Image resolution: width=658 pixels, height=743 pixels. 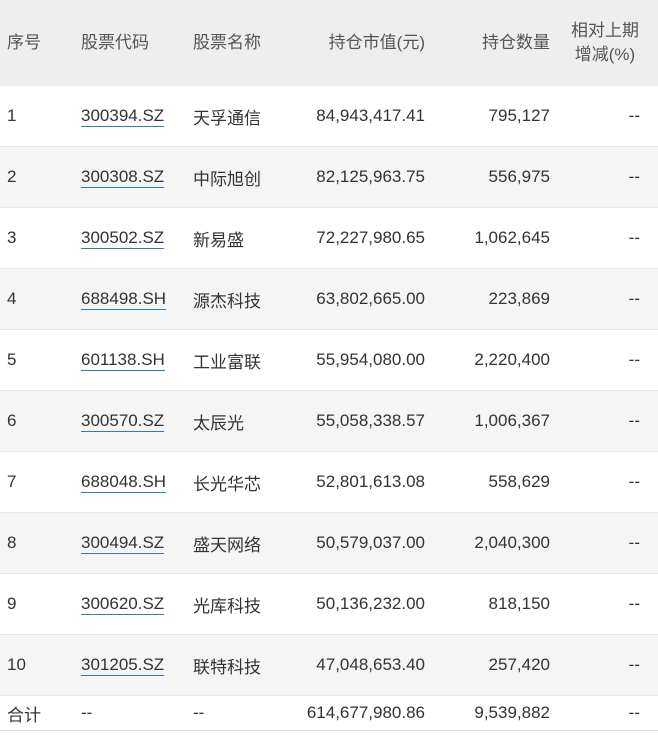 I want to click on total-quantity: 9,539,882, so click(x=487, y=713).